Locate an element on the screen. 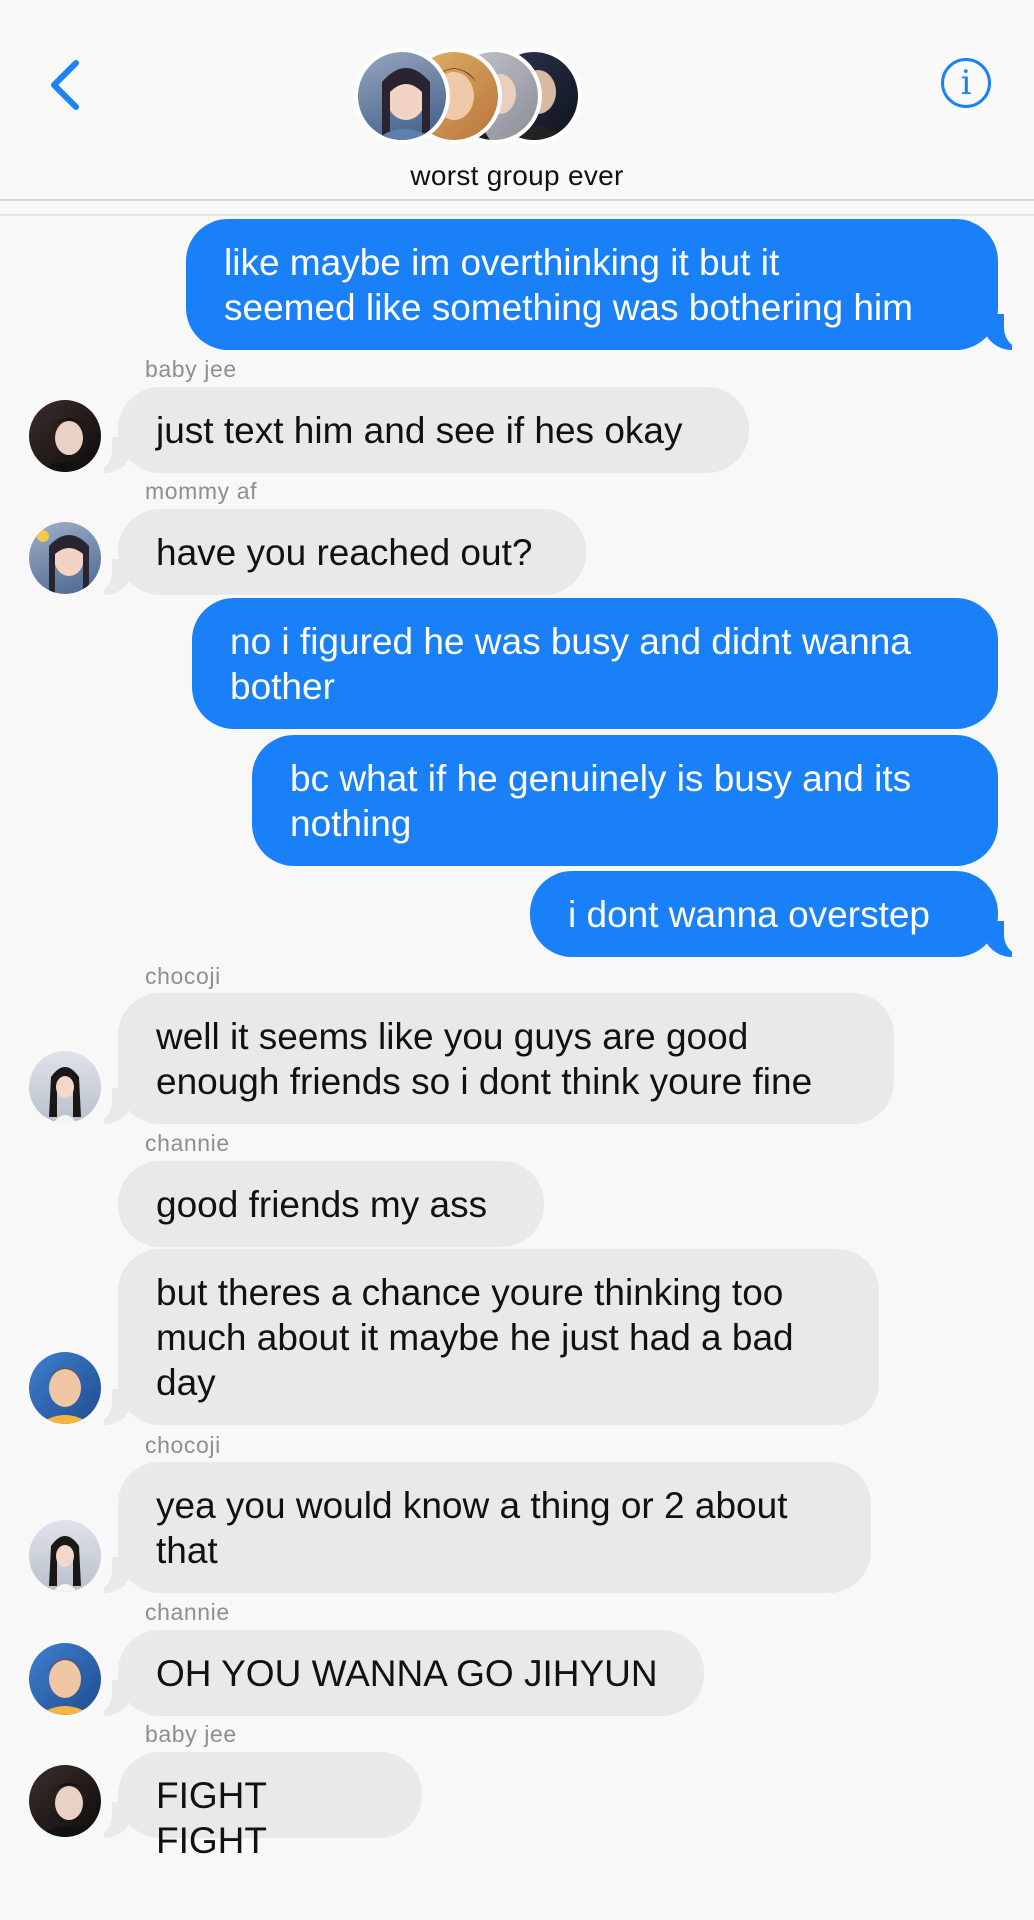 The width and height of the screenshot is (1034, 1920). incoming-message: good friends my ass is located at coordinates (331, 1204).